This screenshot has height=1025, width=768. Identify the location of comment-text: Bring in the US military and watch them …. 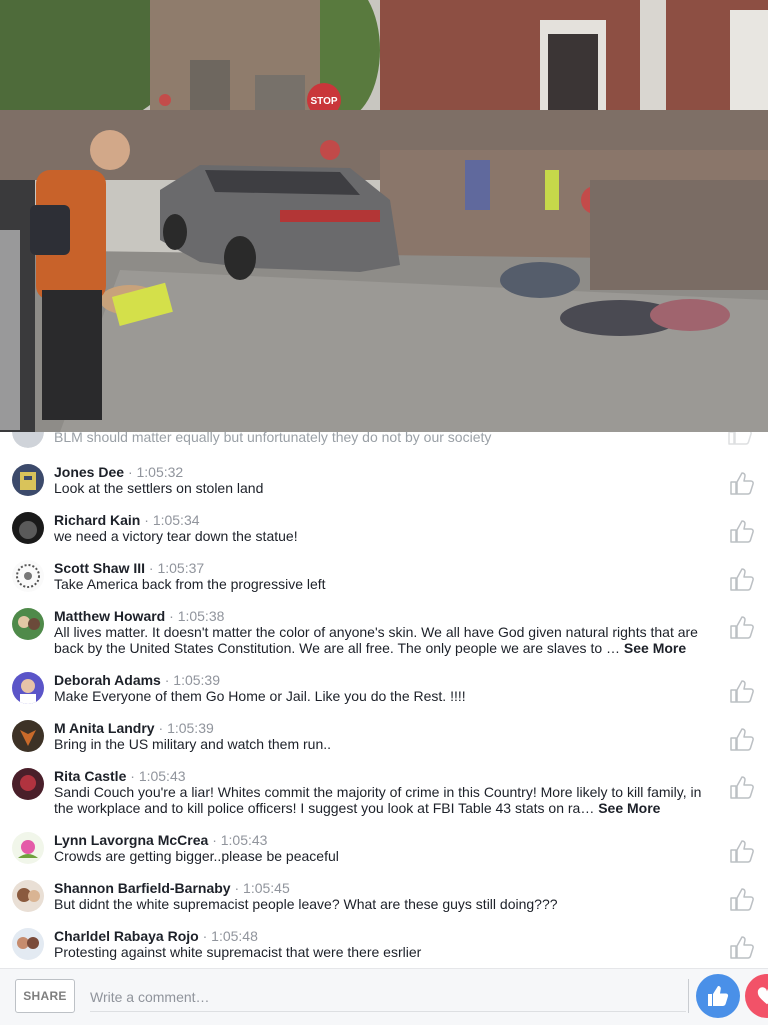
(193, 744).